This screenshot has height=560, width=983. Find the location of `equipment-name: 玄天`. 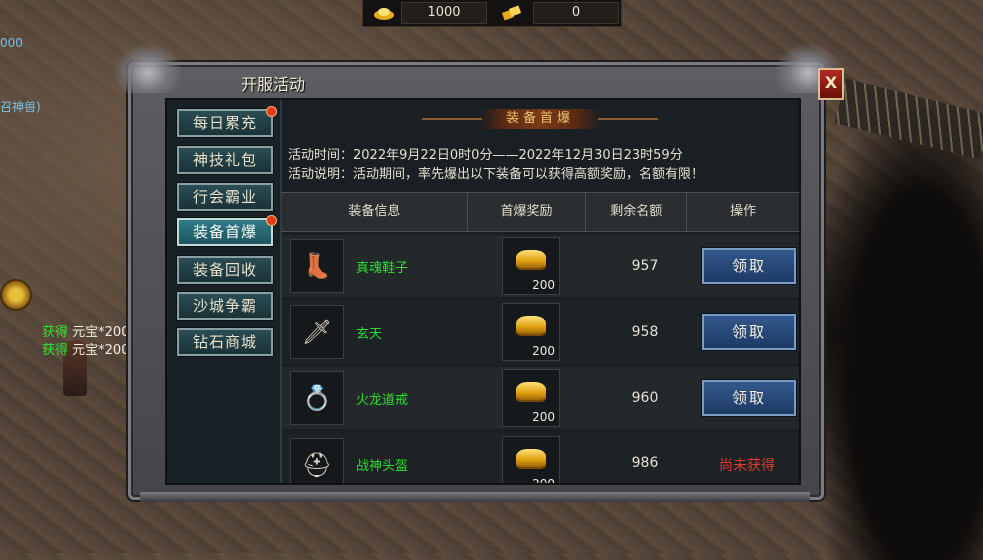

equipment-name: 玄天 is located at coordinates (369, 334).